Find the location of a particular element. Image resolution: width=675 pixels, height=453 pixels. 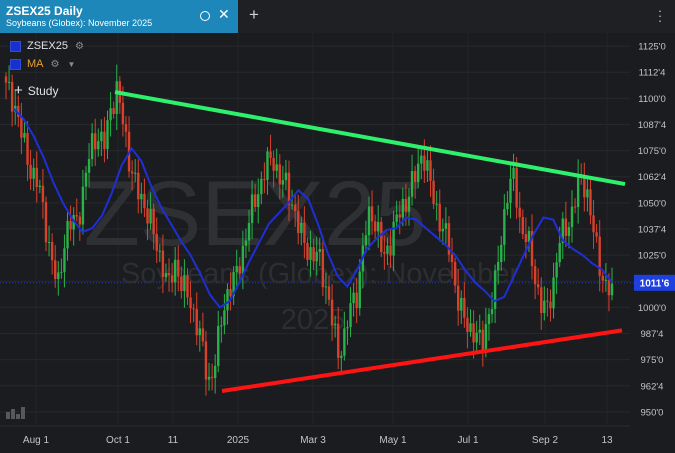

legend-symbol-row: ZSEX25 ⚙ is located at coordinates (47, 46).